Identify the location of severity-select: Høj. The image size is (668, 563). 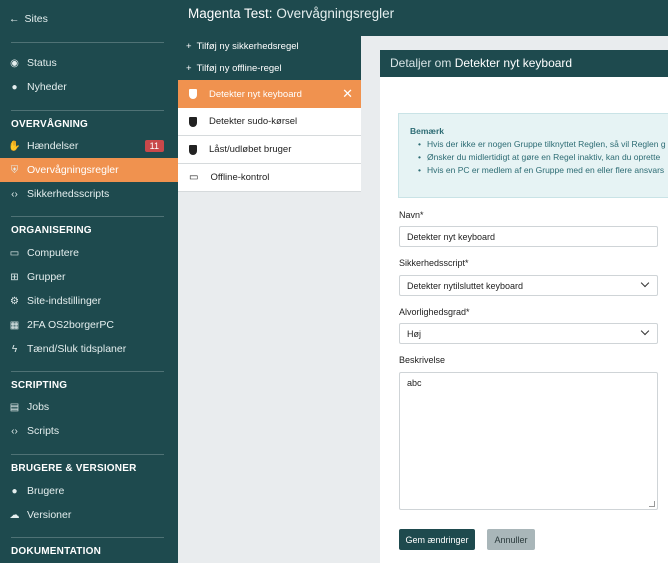
(528, 333).